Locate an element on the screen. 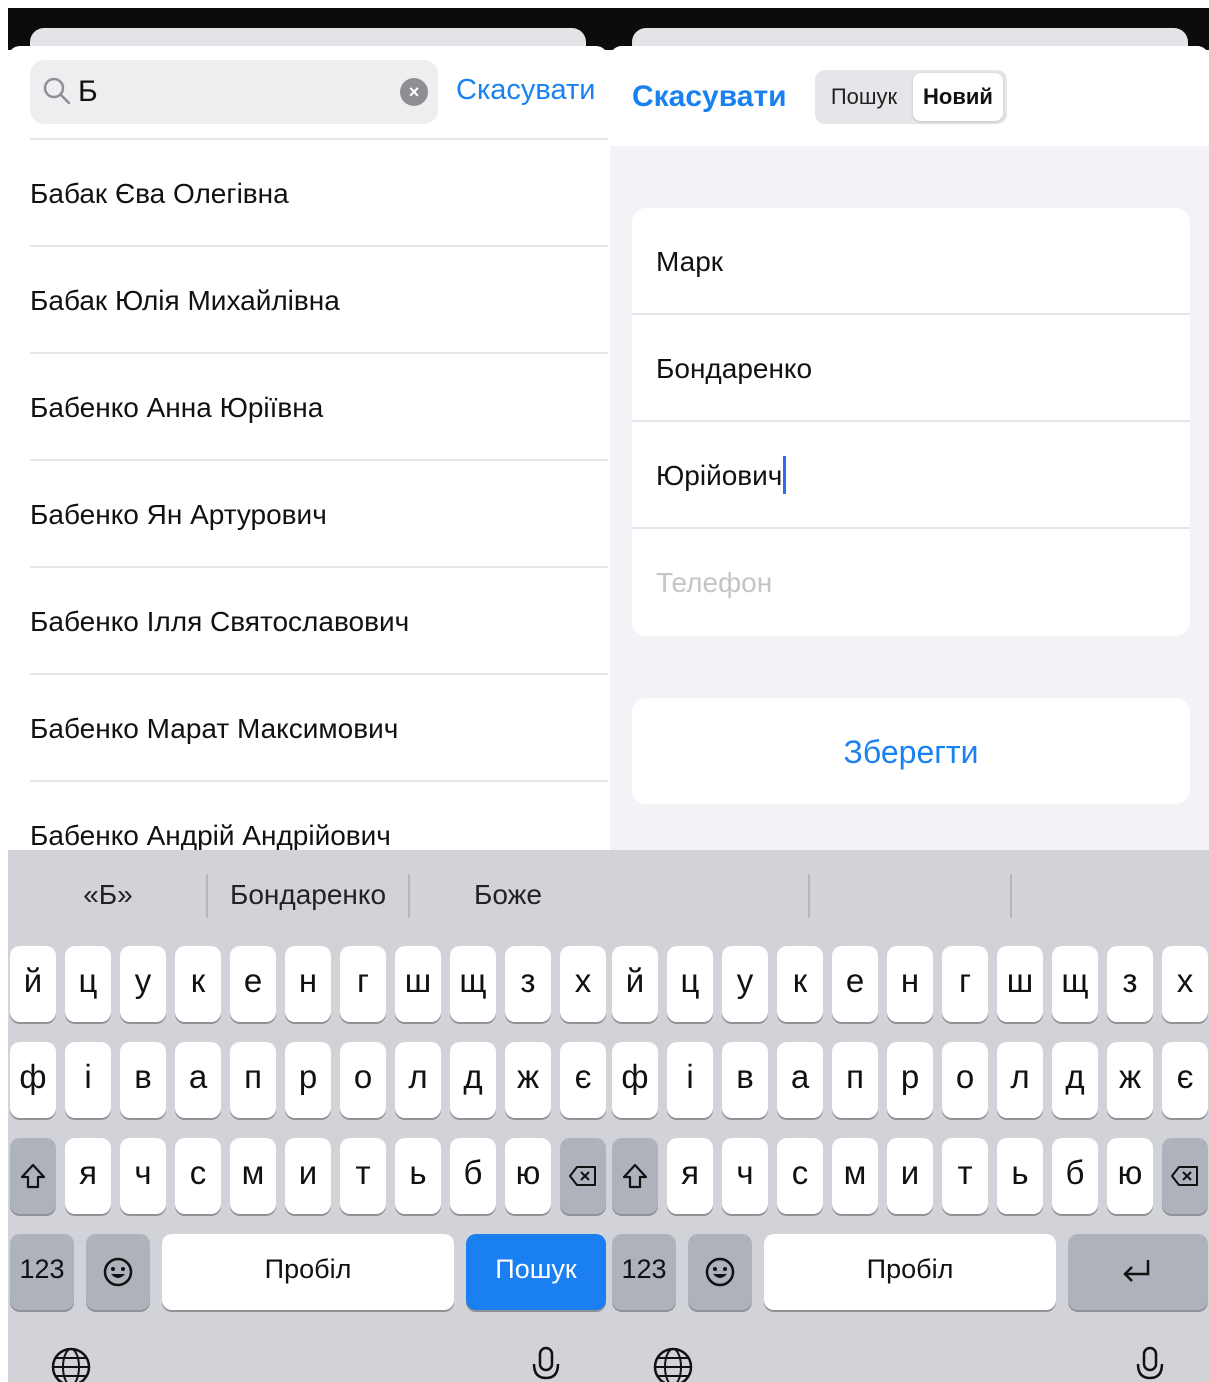 The height and width of the screenshot is (1382, 1209). list-item: Бабенко Марат Максимович is located at coordinates (319, 726).